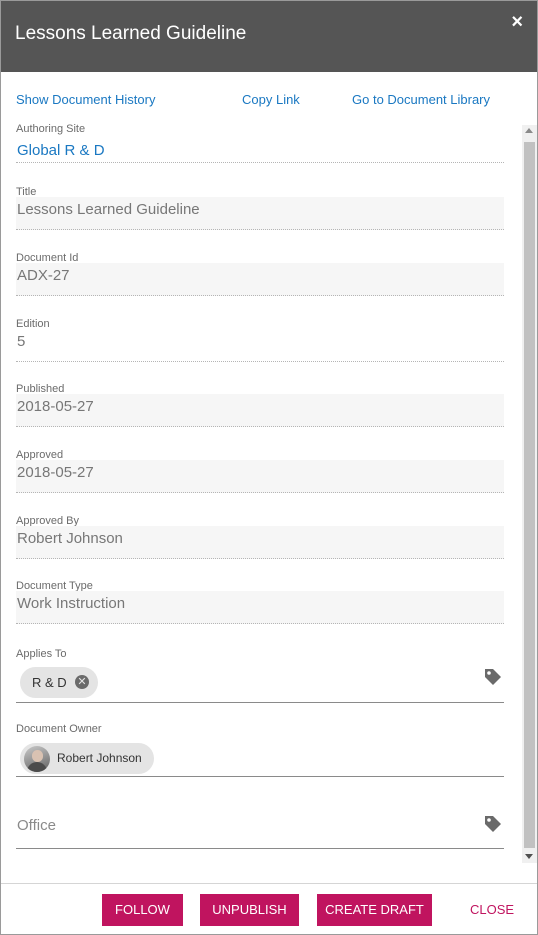  I want to click on create-draft-button: CREATE DRAFT, so click(374, 910).